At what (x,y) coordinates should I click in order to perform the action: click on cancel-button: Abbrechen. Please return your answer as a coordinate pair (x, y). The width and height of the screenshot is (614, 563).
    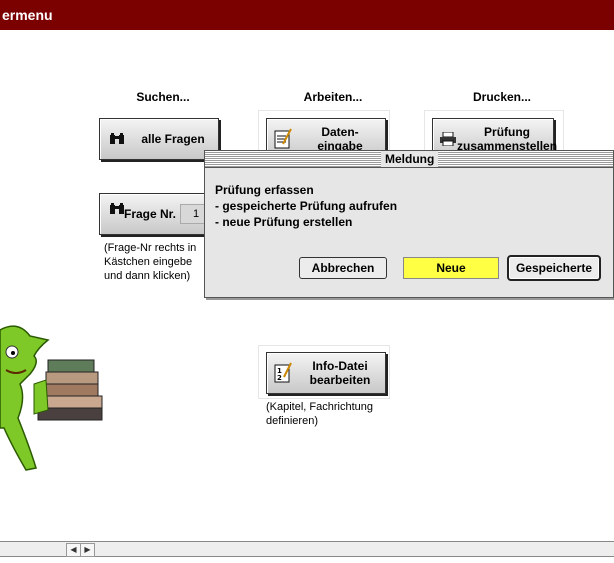
    Looking at the image, I should click on (343, 268).